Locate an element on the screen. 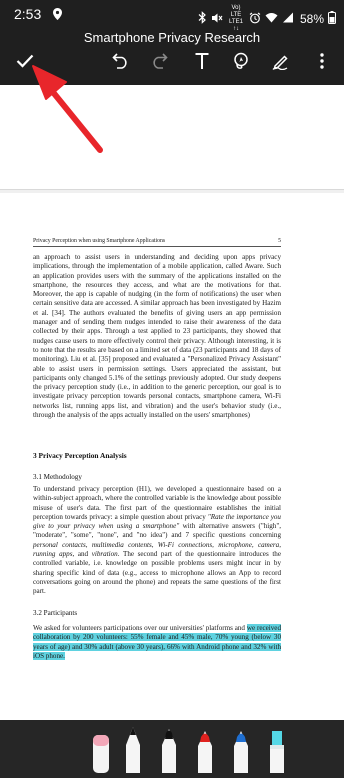  alarm-icon is located at coordinates (255, 19).